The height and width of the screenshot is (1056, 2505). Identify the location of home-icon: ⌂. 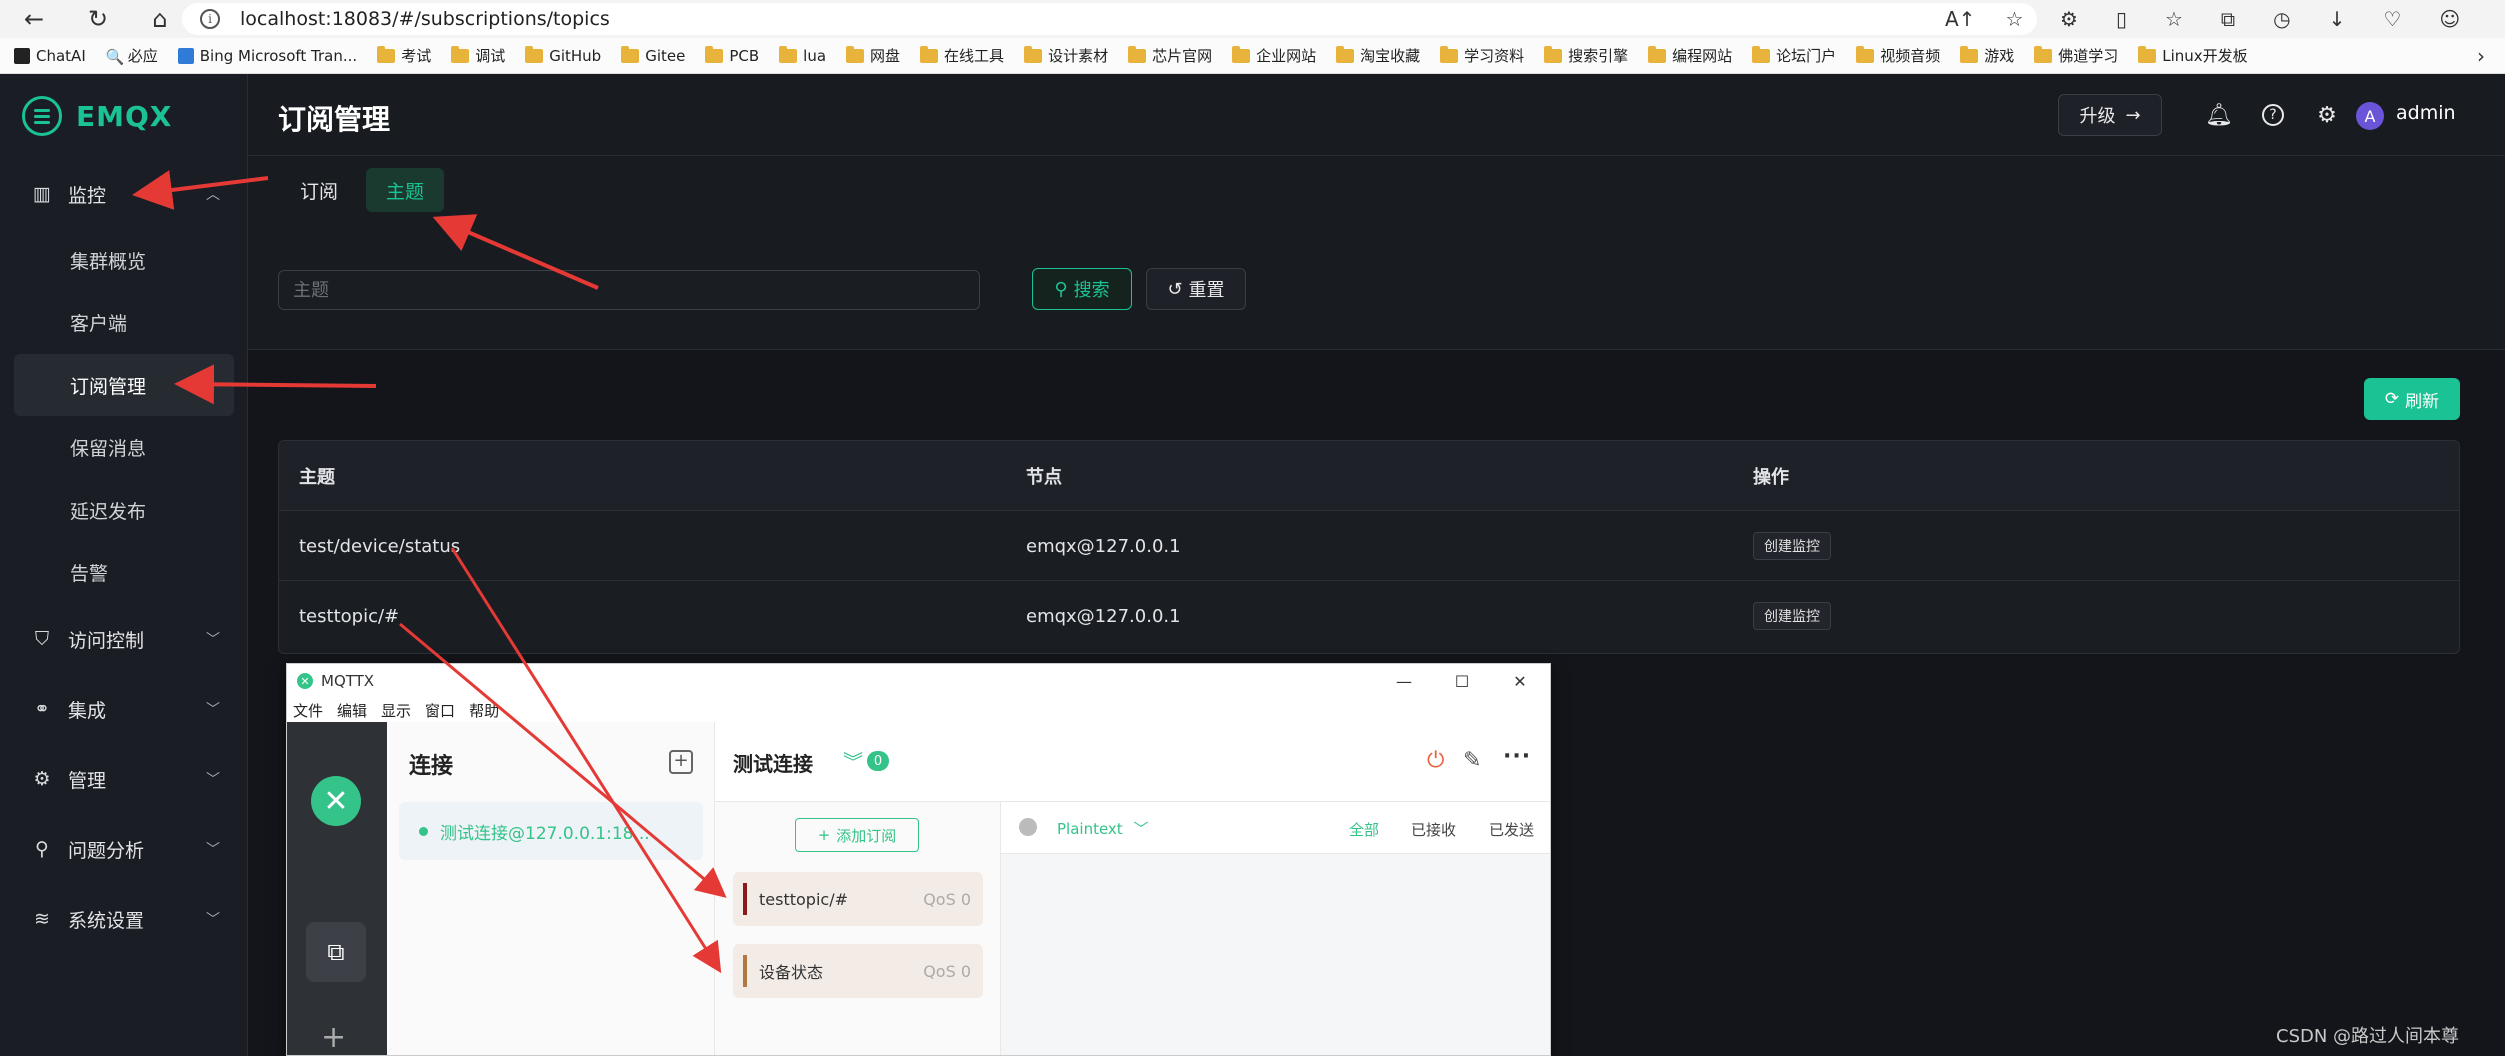
(160, 19).